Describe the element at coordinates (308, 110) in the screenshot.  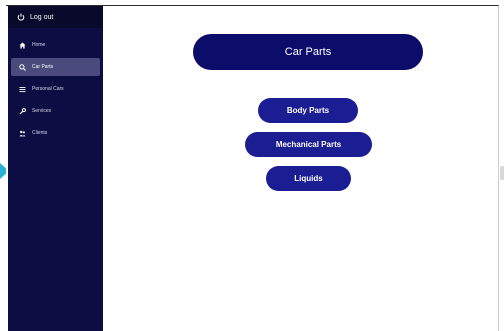
I see `body-parts-button: Body Parts` at that location.